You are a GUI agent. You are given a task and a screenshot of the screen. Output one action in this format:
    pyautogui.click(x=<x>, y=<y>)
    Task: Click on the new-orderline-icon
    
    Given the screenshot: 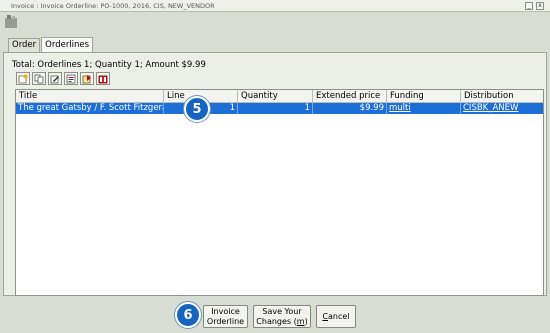 What is the action you would take?
    pyautogui.click(x=23, y=78)
    